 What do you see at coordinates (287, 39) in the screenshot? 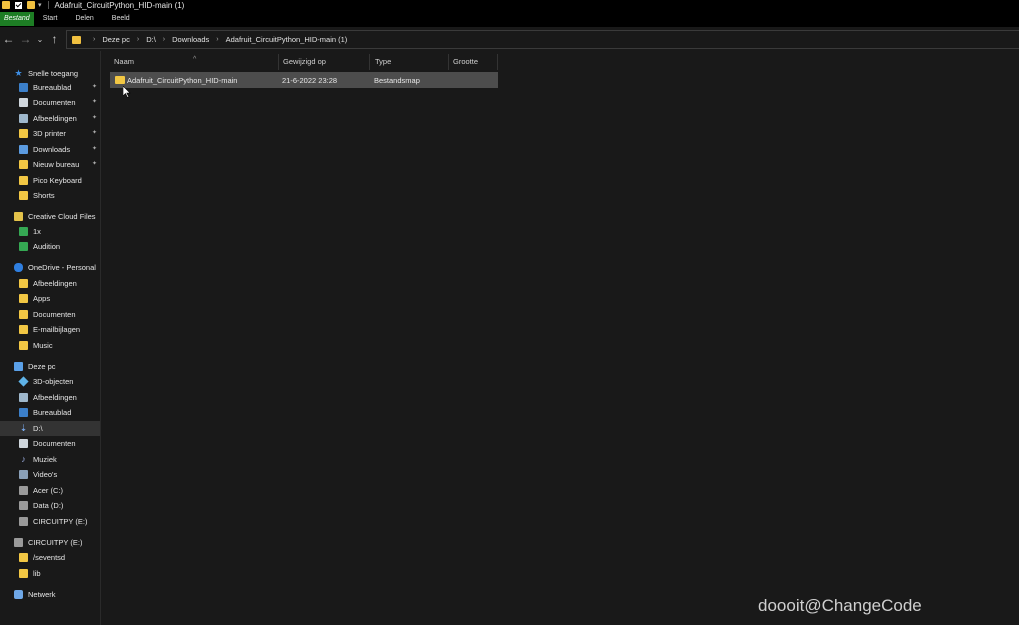
I see `breadcrumb-current-folder: Adafruit_CircuitPython_HID-main (1)` at bounding box center [287, 39].